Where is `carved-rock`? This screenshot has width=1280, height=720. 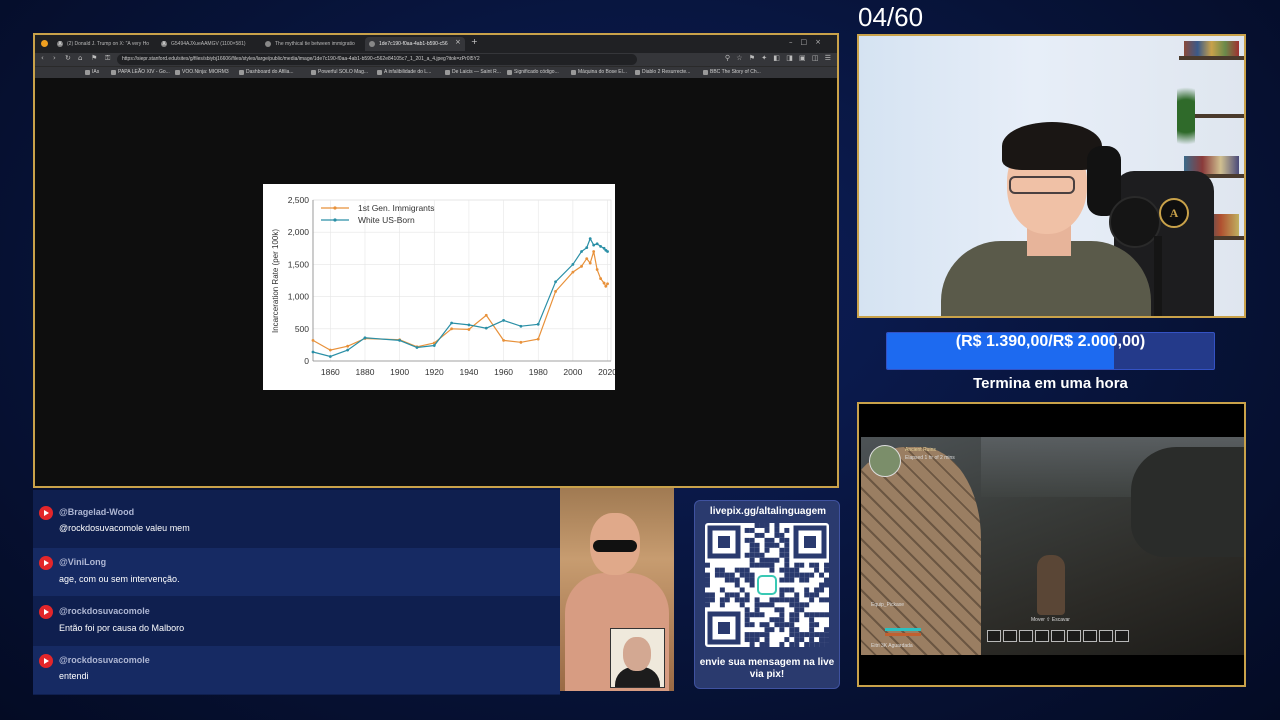
carved-rock is located at coordinates (921, 551).